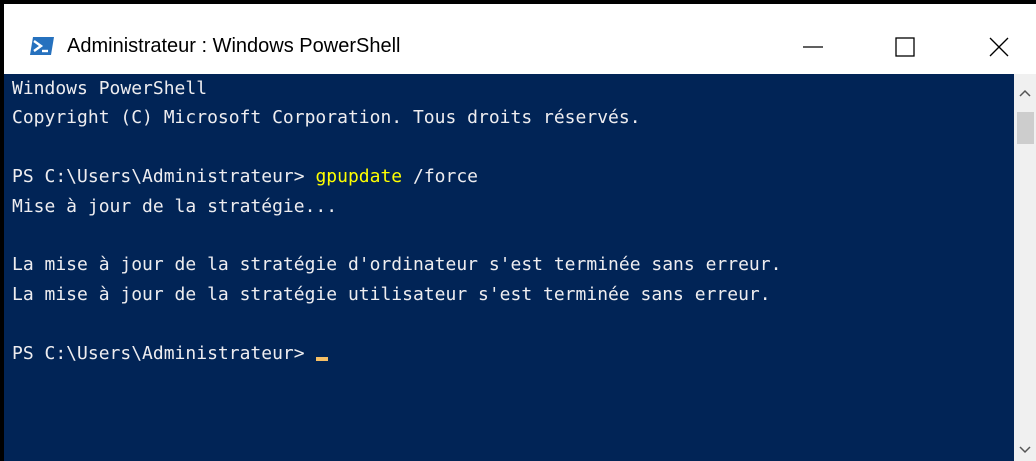 The width and height of the screenshot is (1036, 461). I want to click on vertical-scrollbar, so click(1025, 267).